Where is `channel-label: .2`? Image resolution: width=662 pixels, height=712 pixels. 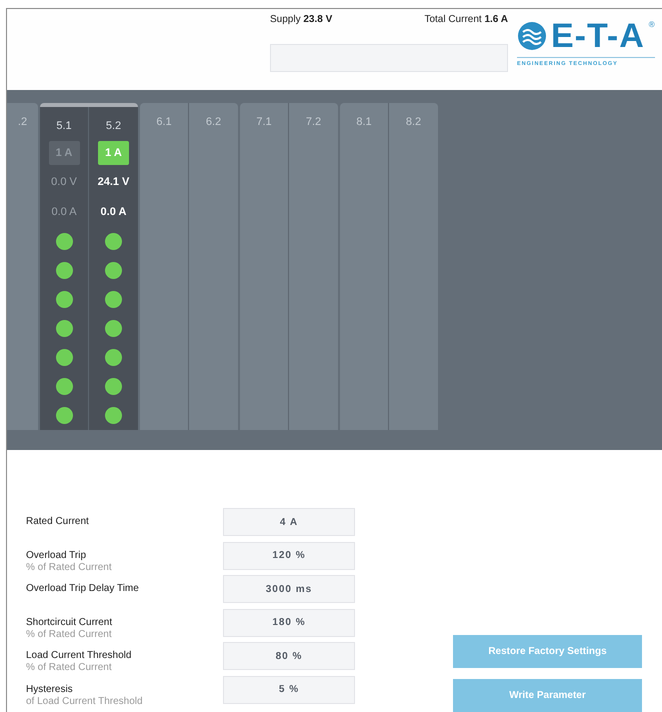 channel-label: .2 is located at coordinates (23, 122).